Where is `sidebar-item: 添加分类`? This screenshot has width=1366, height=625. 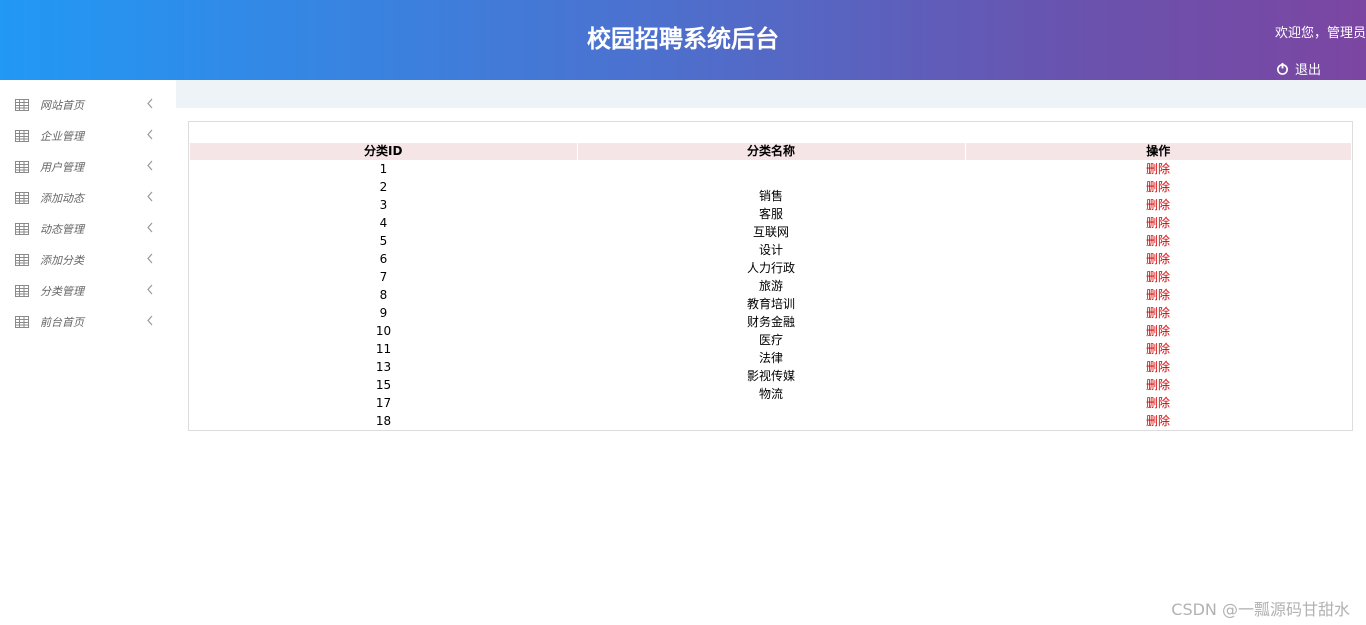
sidebar-item: 添加分类 is located at coordinates (88, 258).